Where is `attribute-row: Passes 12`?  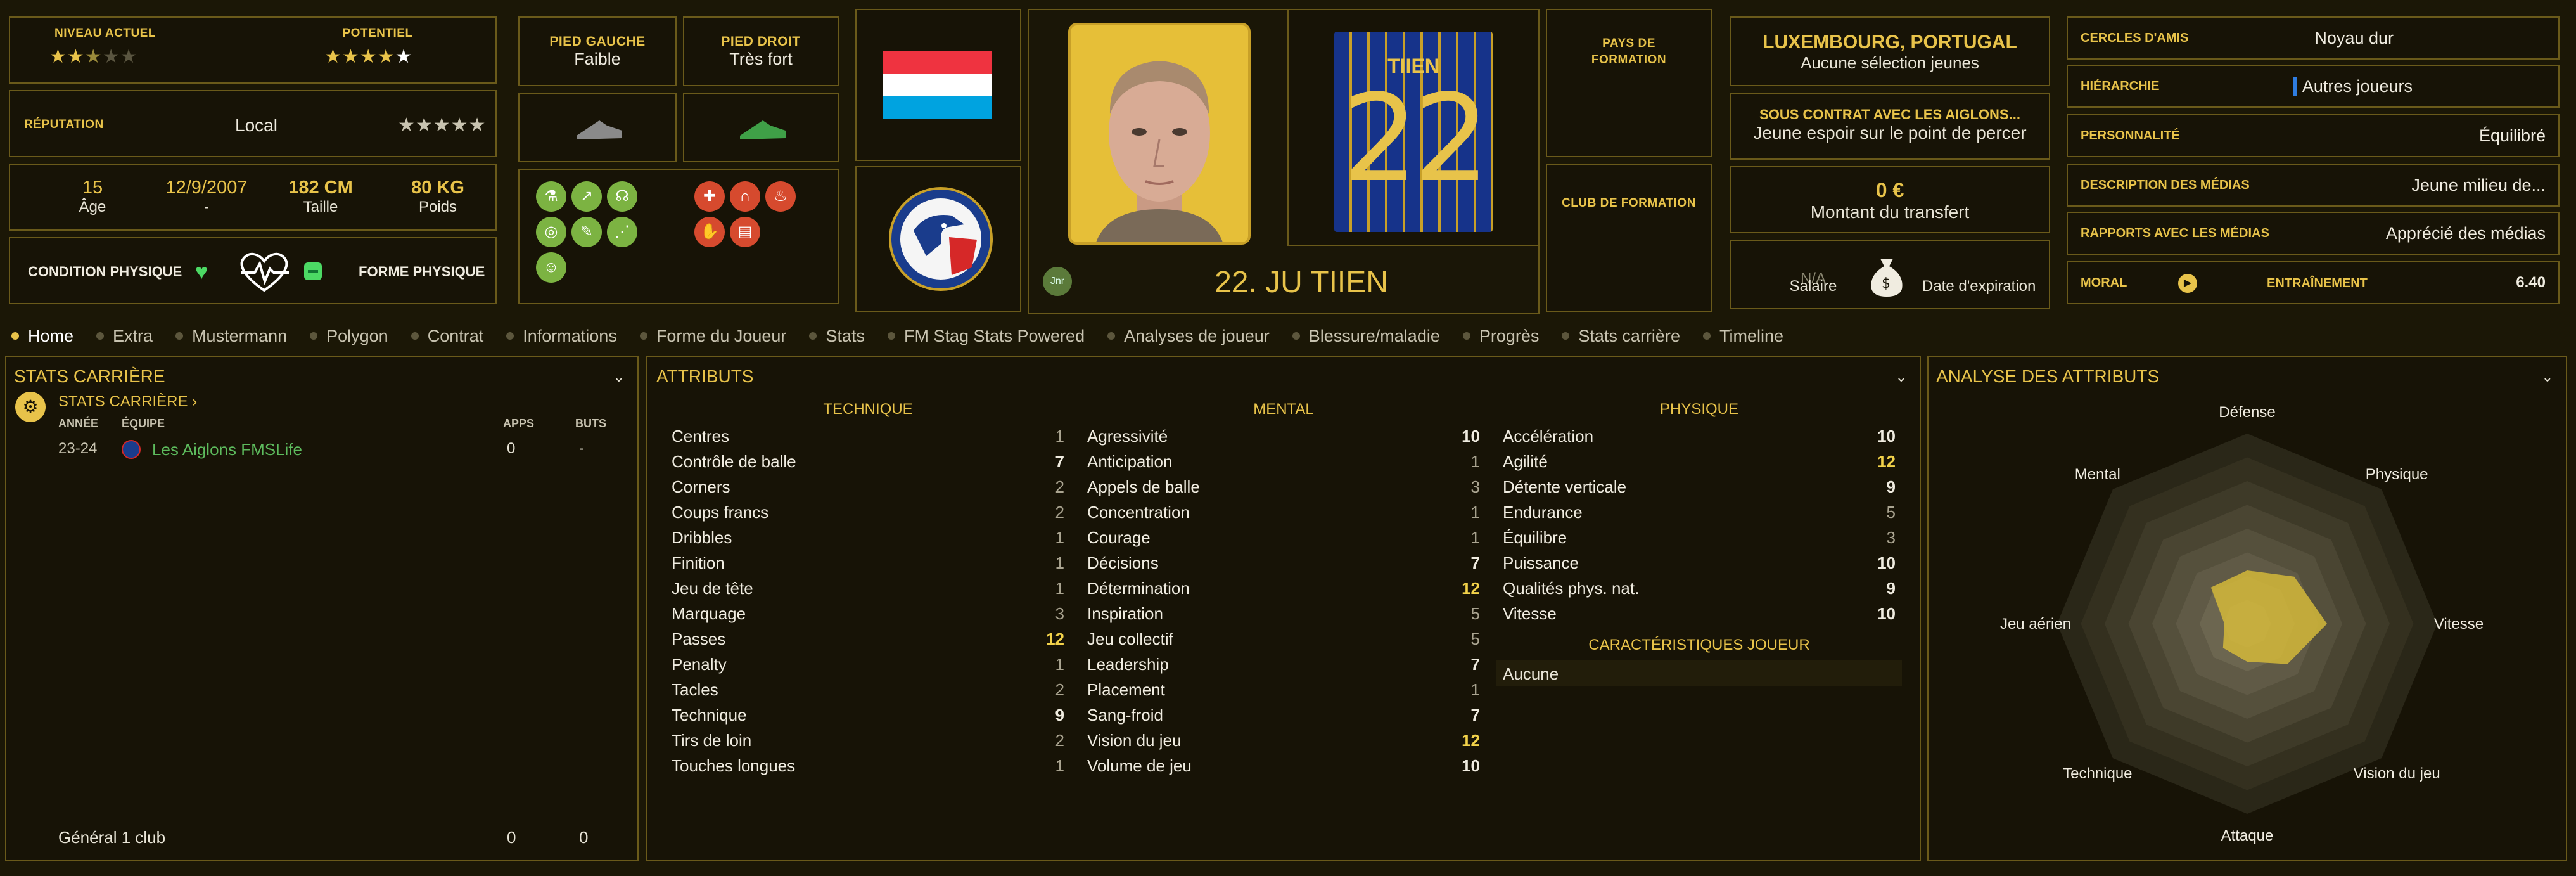
attribute-row: Passes 12 is located at coordinates (868, 639).